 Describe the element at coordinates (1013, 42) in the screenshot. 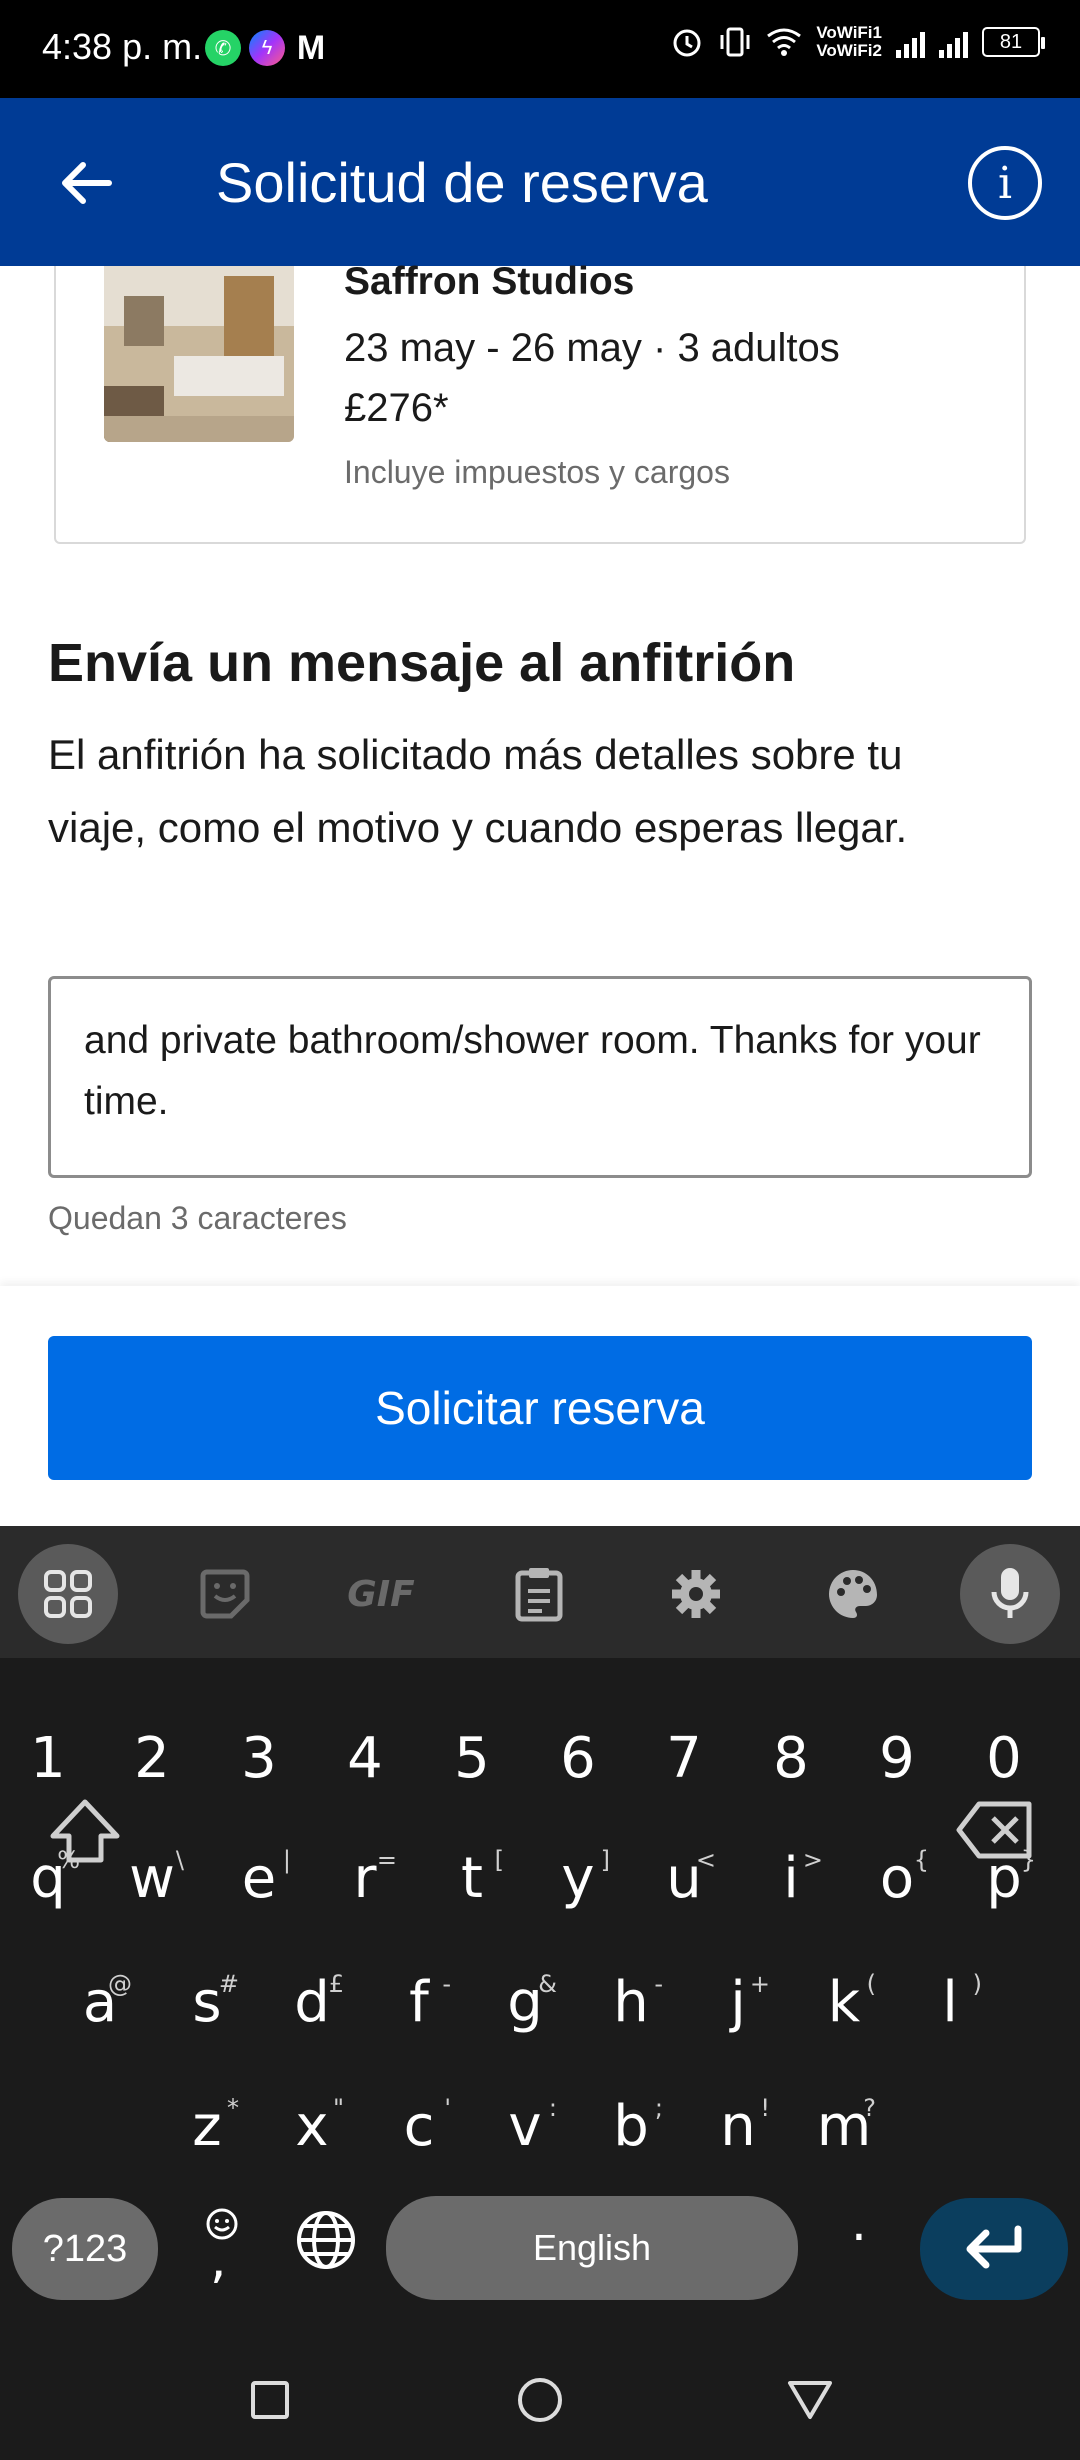

I see `battery-icon: 81` at that location.